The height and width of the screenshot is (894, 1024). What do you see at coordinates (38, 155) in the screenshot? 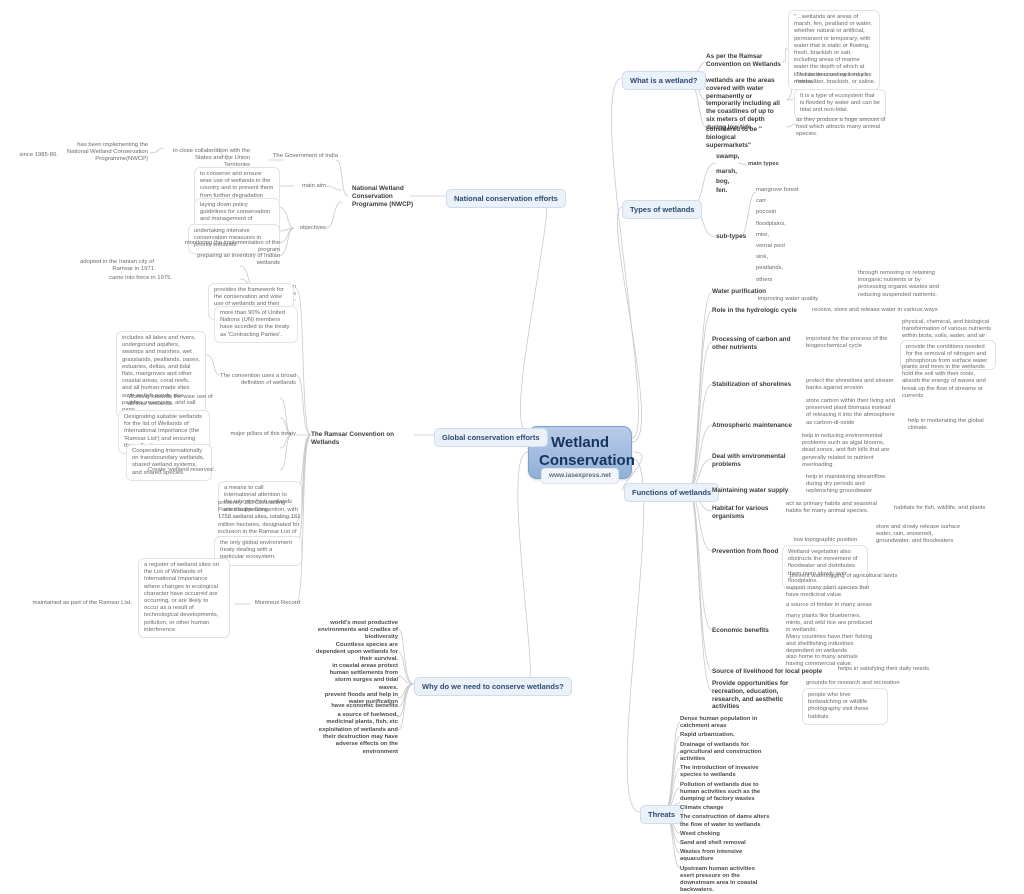
I see `nwcp-since: since 1985-86.` at bounding box center [38, 155].